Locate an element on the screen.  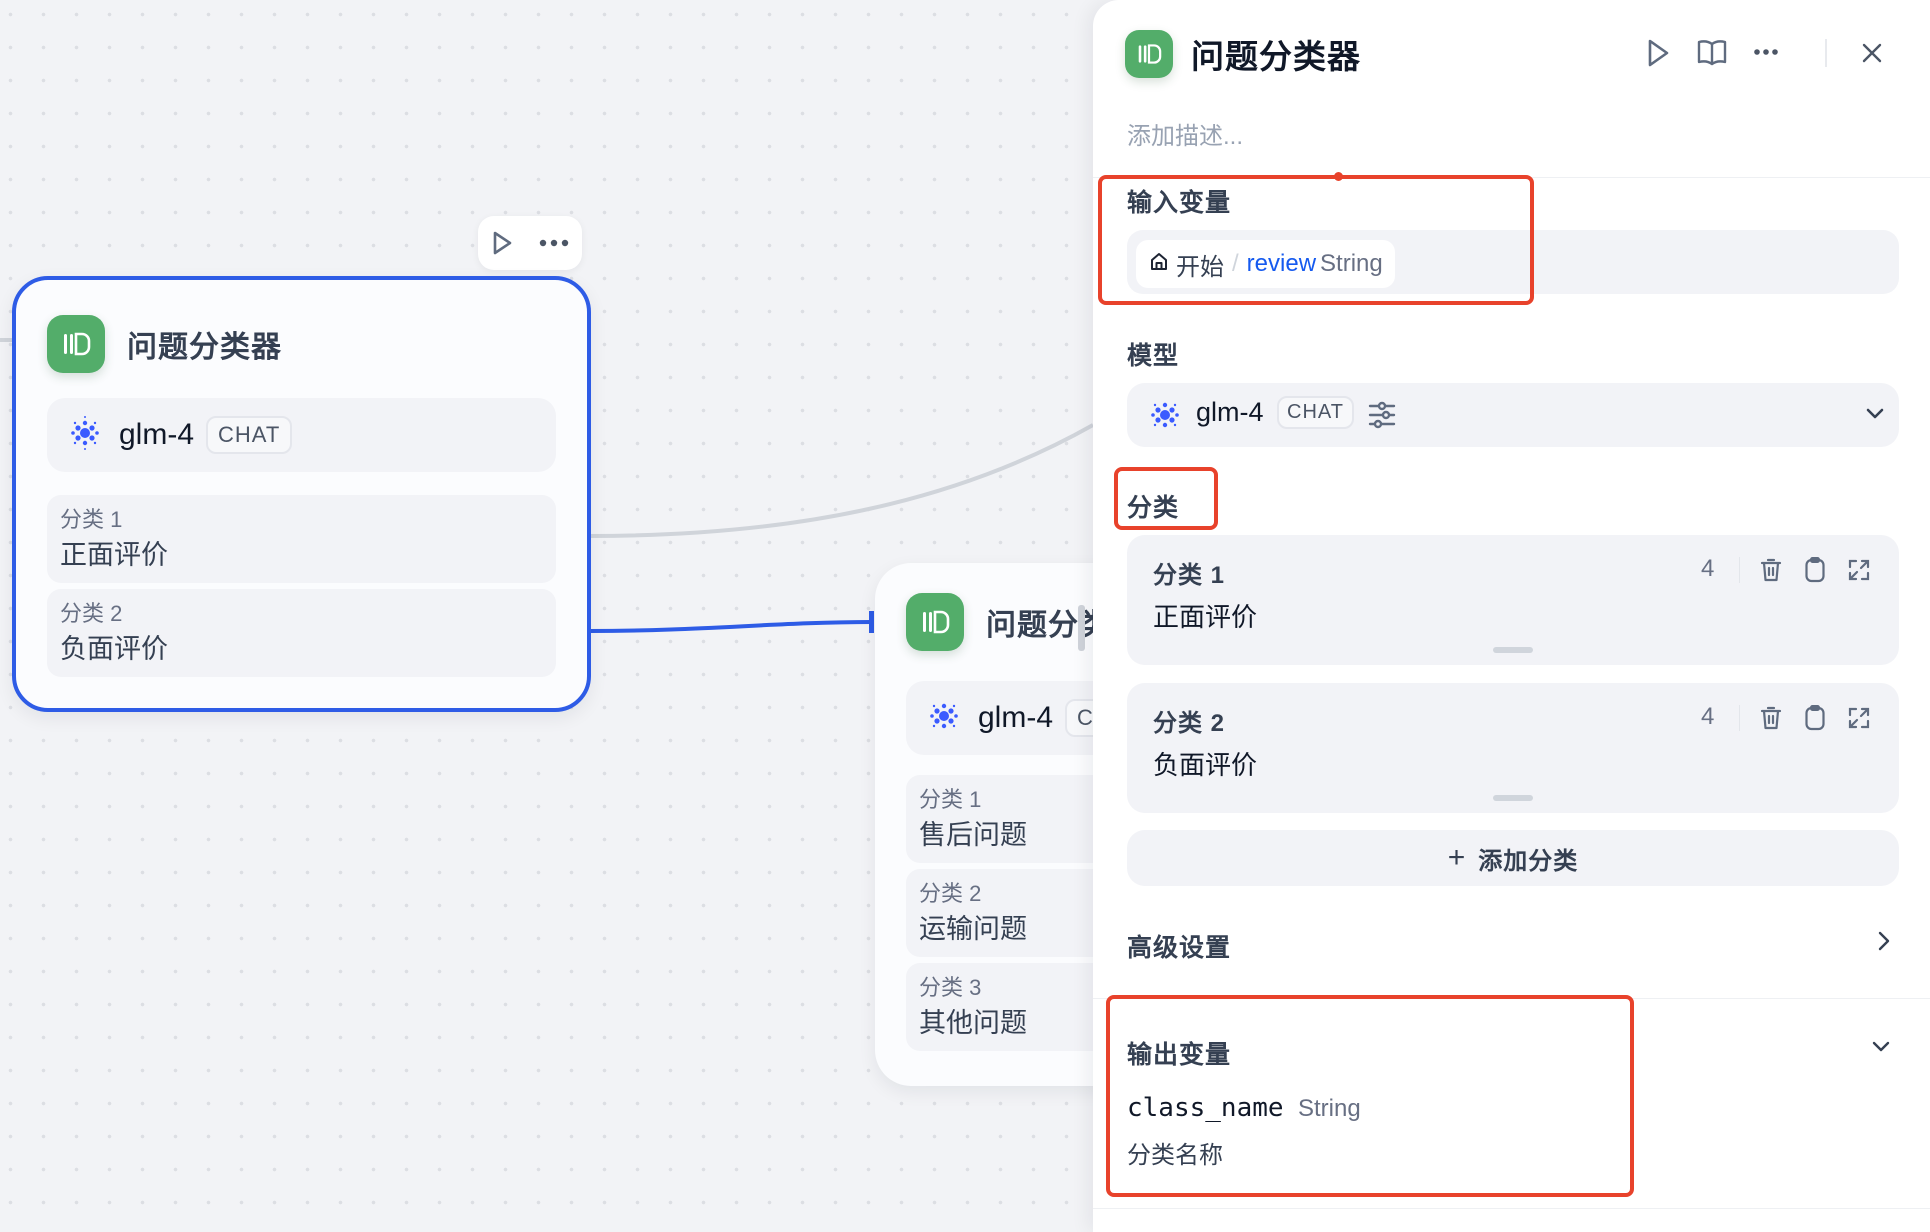
node-toolbar is located at coordinates (530, 243).